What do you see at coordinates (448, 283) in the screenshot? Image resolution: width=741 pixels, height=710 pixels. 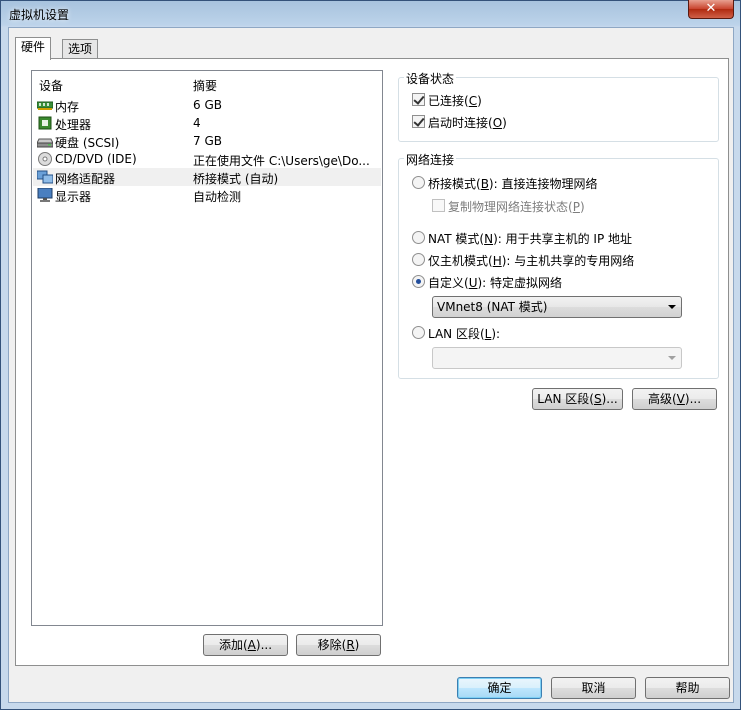 I see `custom-label-text: 自定义(` at bounding box center [448, 283].